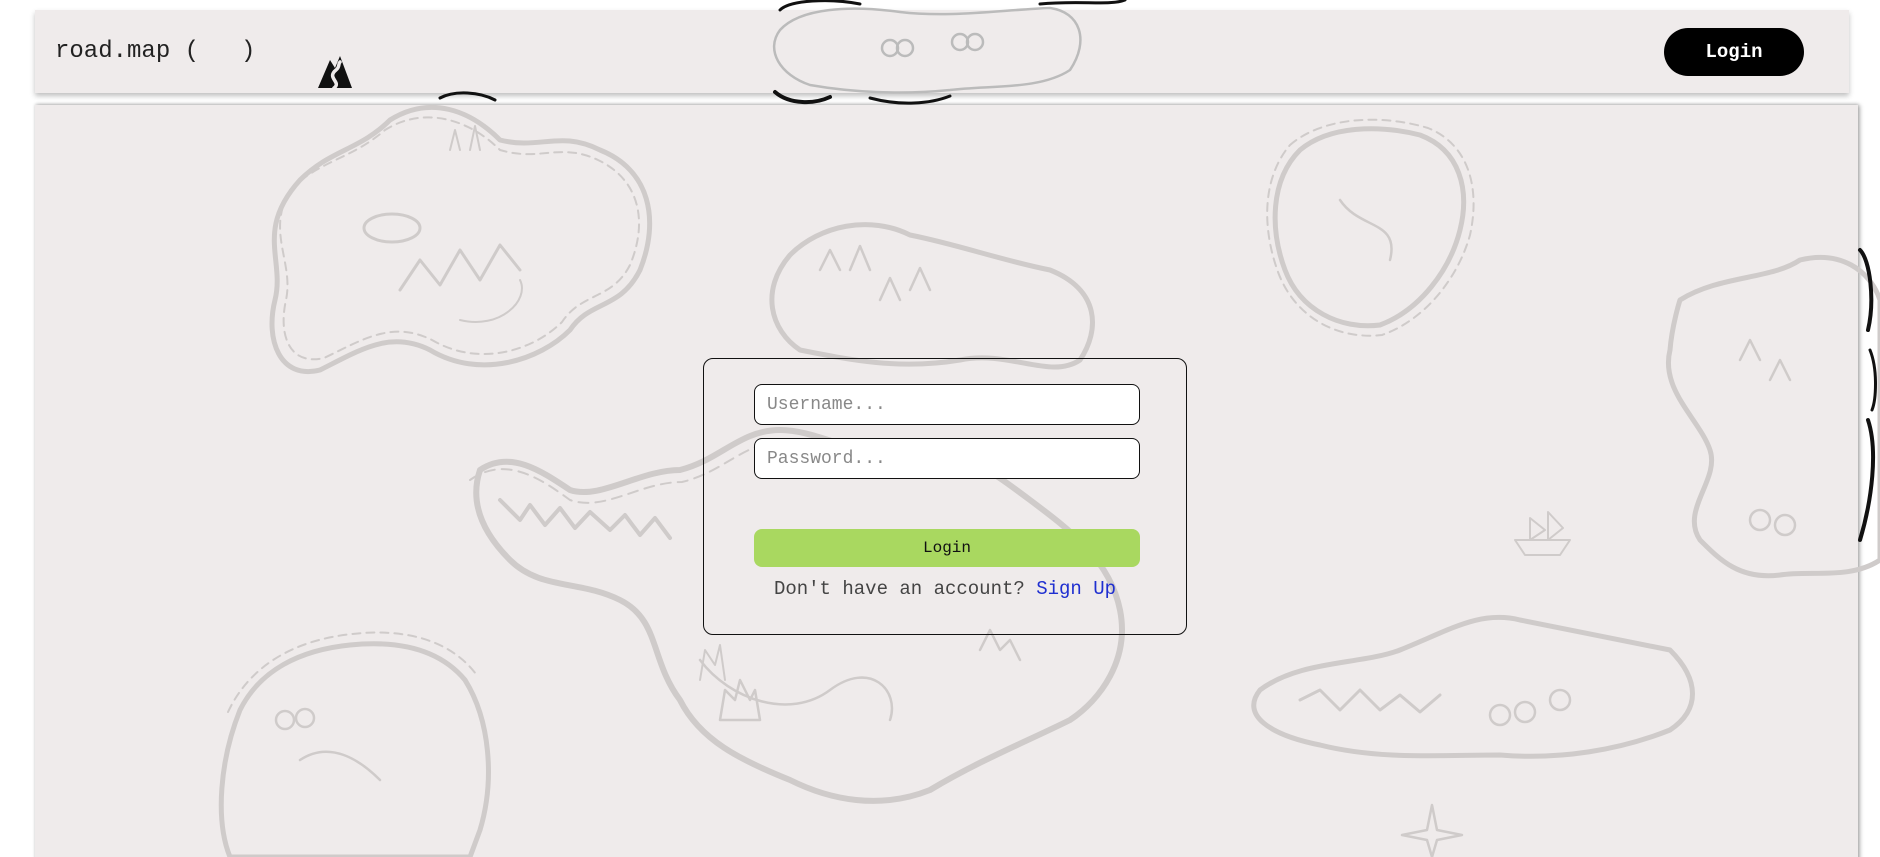  Describe the element at coordinates (248, 51) in the screenshot. I see `brand-text-suffix: )` at that location.